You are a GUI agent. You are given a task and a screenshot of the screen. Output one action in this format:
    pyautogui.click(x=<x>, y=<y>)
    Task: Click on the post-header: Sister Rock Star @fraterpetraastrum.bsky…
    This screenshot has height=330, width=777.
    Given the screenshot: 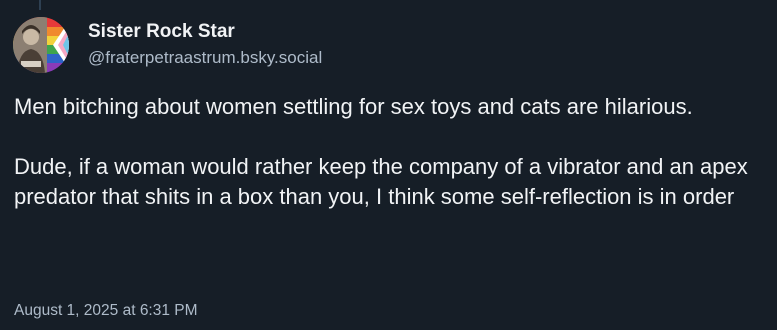 What is the action you would take?
    pyautogui.click(x=167, y=45)
    